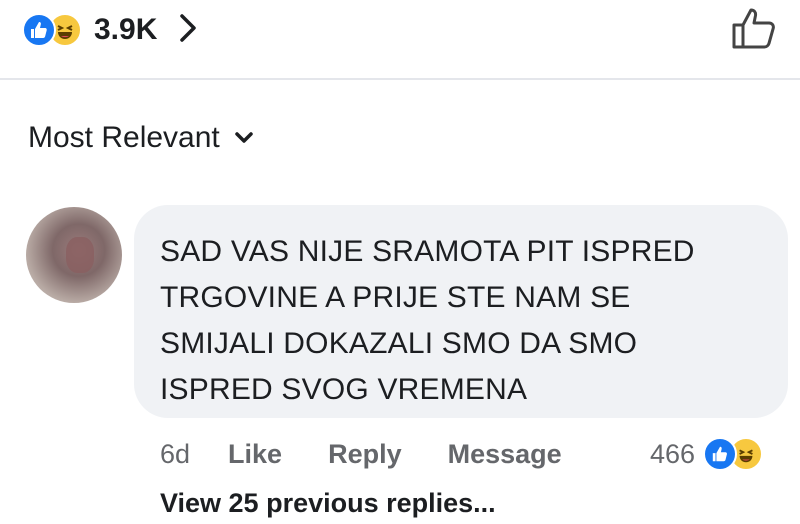 Image resolution: width=800 pixels, height=524 pixels. Describe the element at coordinates (344, 389) in the screenshot. I see `comment-text-line: ISPRED SVOG VREMENA` at that location.